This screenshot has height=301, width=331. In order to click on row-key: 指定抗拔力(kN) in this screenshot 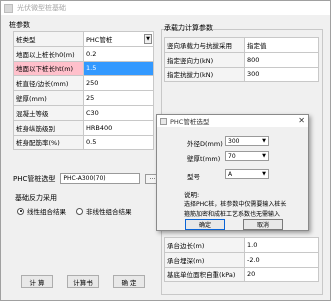, I will do `click(204, 74)`.